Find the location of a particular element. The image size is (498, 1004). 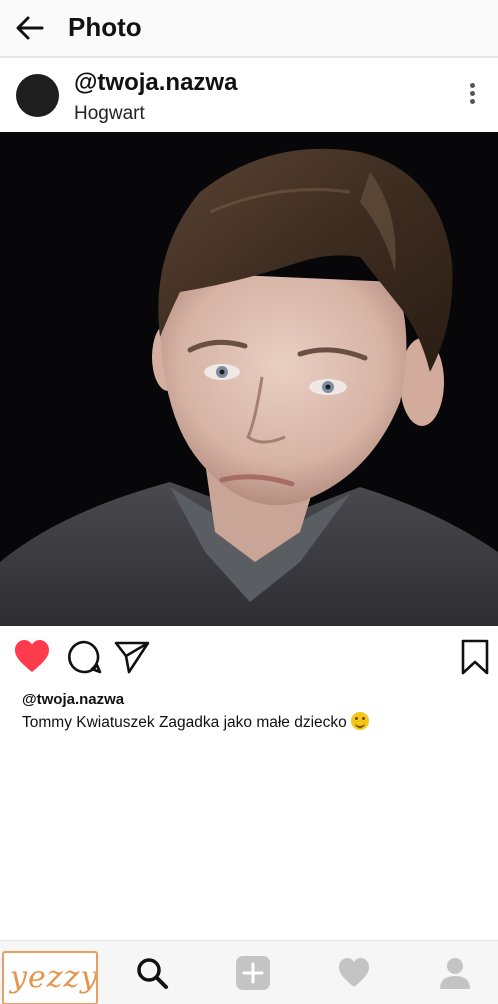

app-logo: yezzy is located at coordinates (50, 977).